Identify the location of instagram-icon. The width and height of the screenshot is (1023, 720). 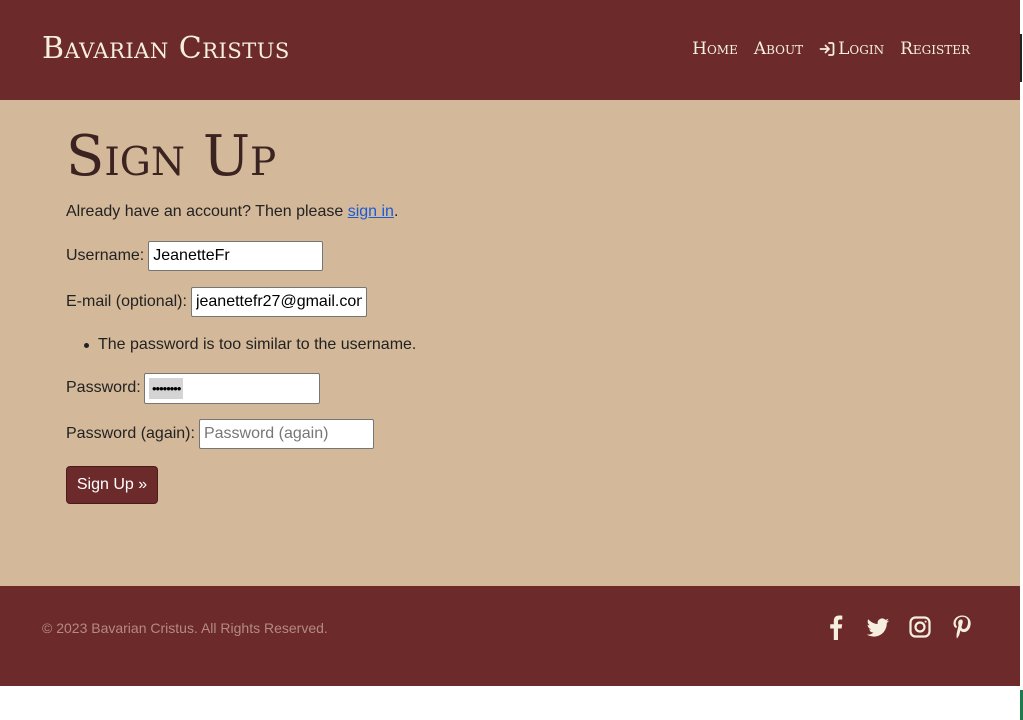
(920, 627).